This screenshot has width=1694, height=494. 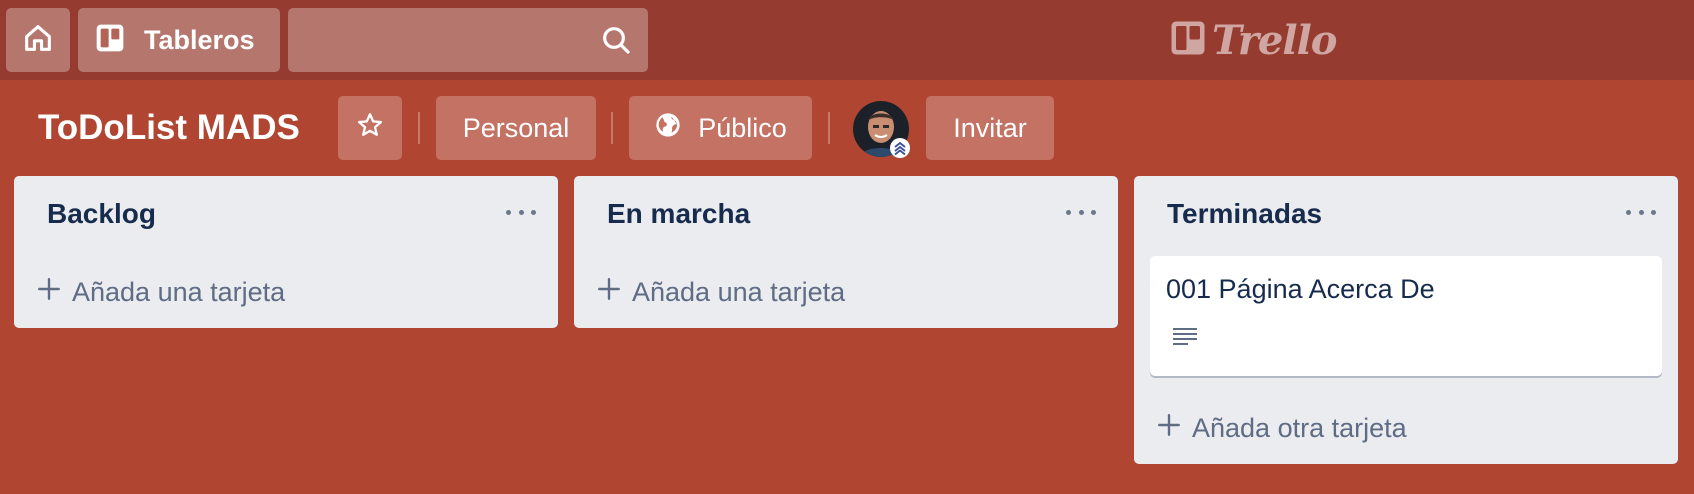 I want to click on search-input, so click(x=438, y=40).